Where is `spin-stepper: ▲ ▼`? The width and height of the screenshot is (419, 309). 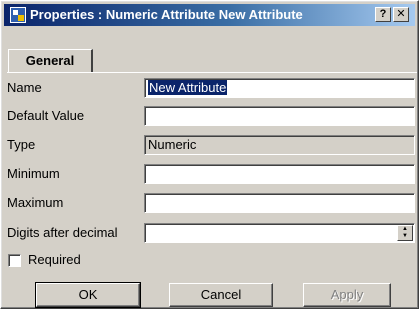 spin-stepper: ▲ ▼ is located at coordinates (405, 233).